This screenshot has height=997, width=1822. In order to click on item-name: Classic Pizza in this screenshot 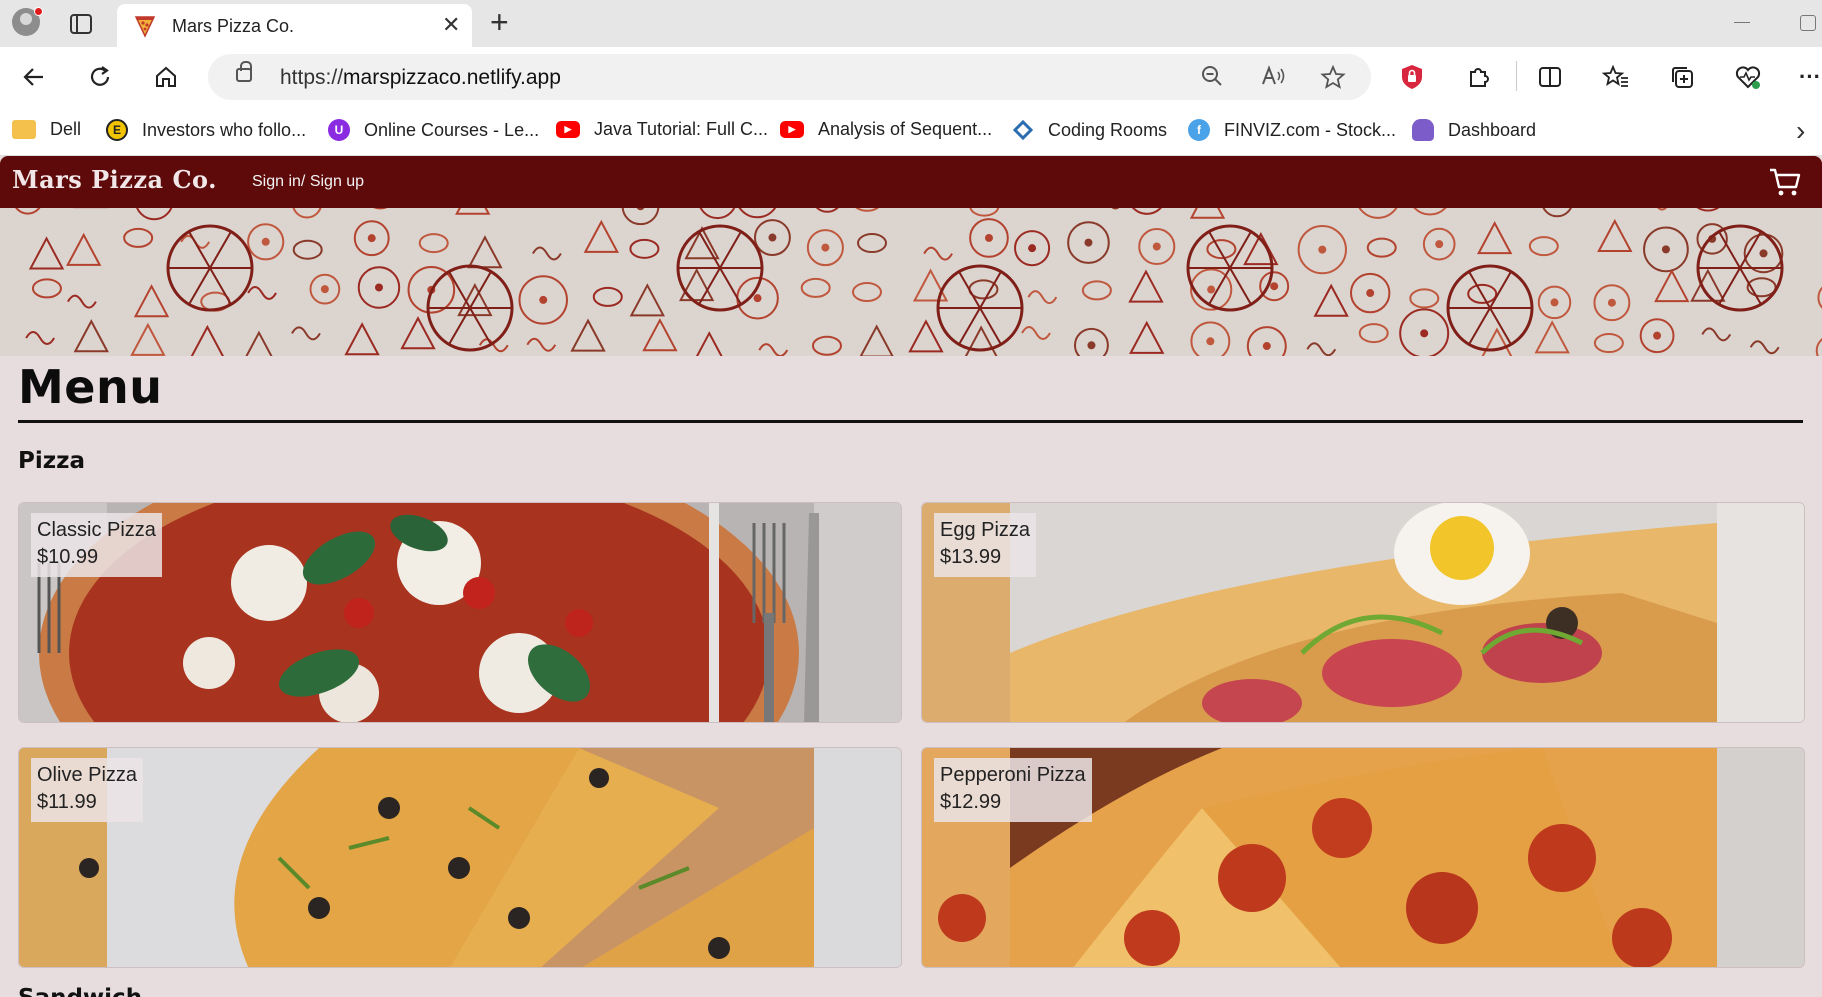, I will do `click(96, 530)`.